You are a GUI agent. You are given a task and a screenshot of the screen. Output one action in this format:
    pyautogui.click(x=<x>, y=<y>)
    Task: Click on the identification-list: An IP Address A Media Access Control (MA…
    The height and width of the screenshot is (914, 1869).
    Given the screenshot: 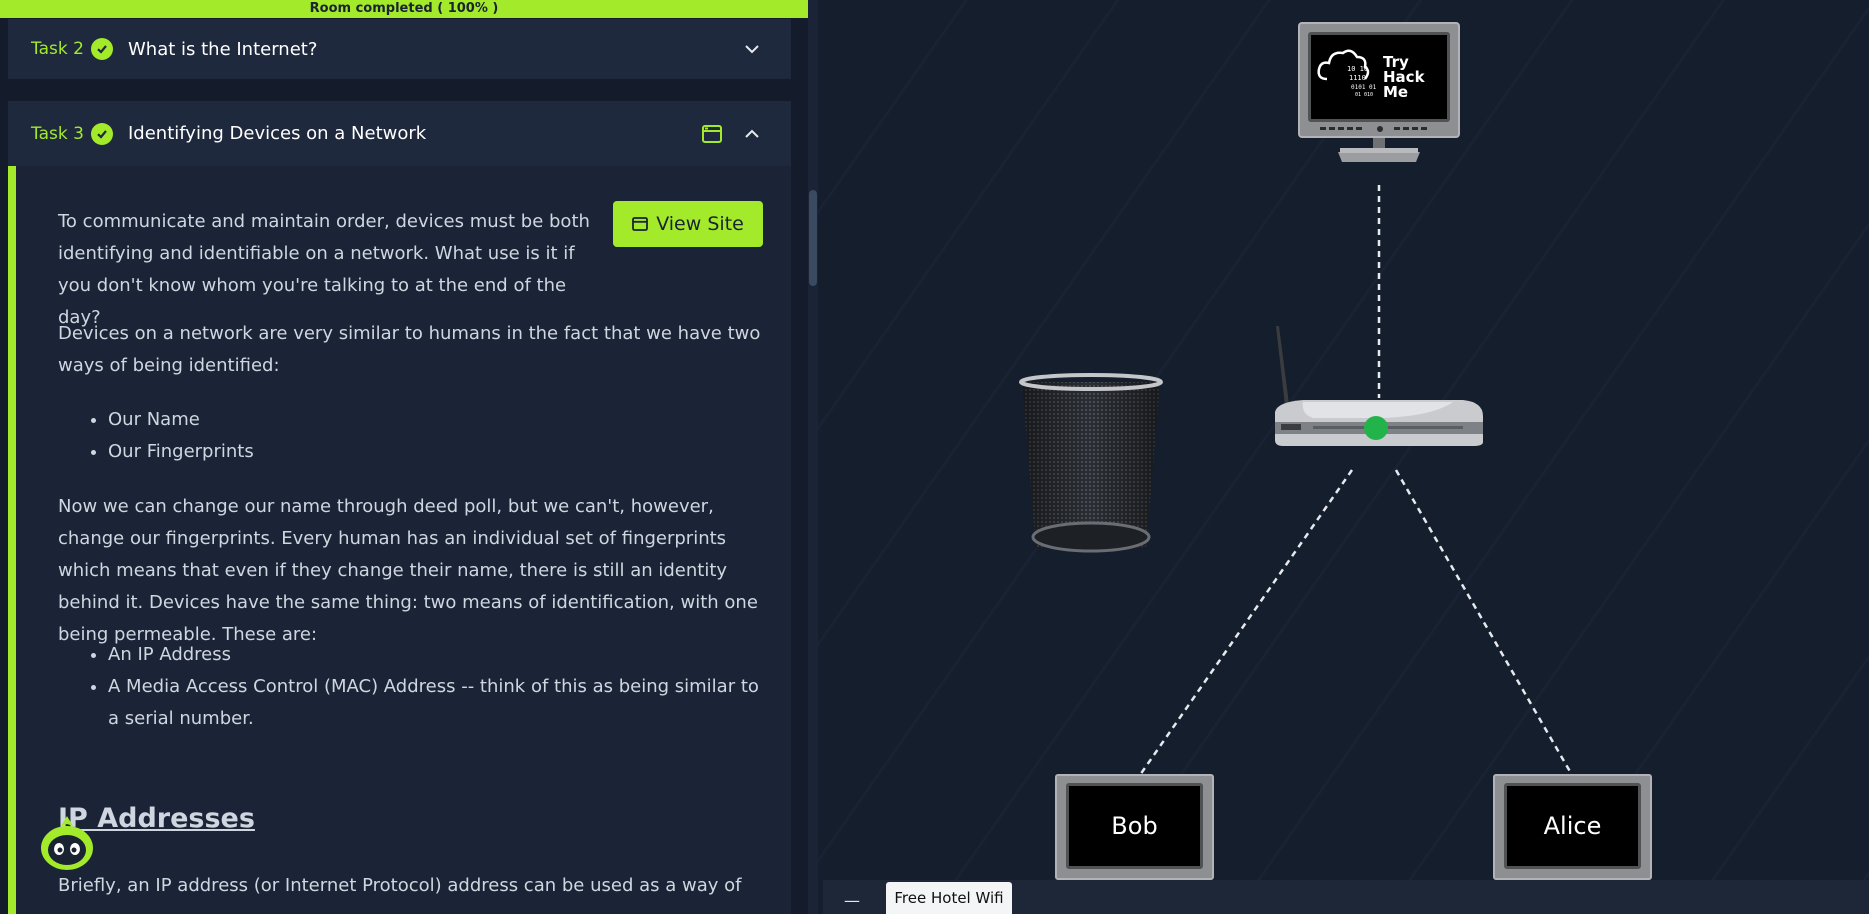 What is the action you would take?
    pyautogui.click(x=414, y=687)
    